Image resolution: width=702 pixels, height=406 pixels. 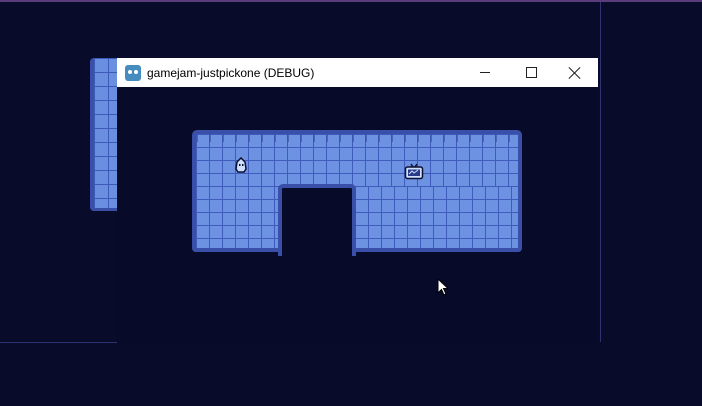 What do you see at coordinates (231, 72) in the screenshot?
I see `window-title: gamejam-justpickone (DEBUG)` at bounding box center [231, 72].